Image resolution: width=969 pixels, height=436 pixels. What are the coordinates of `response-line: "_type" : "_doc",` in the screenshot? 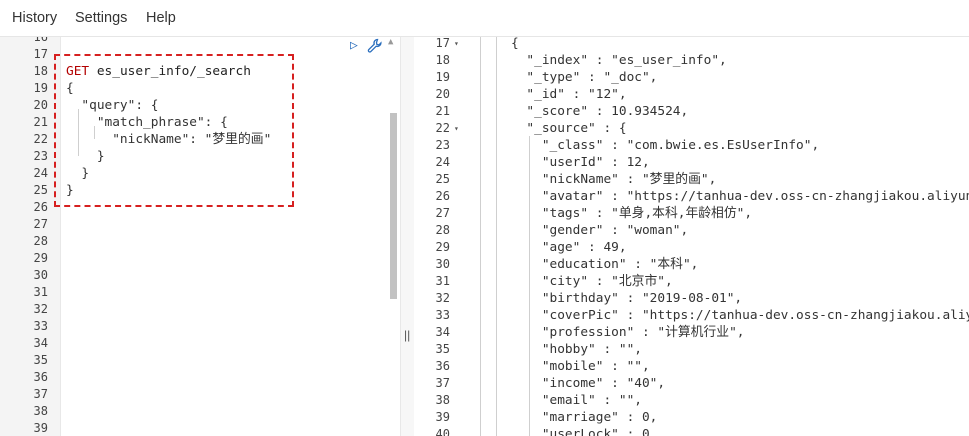 It's located at (584, 77).